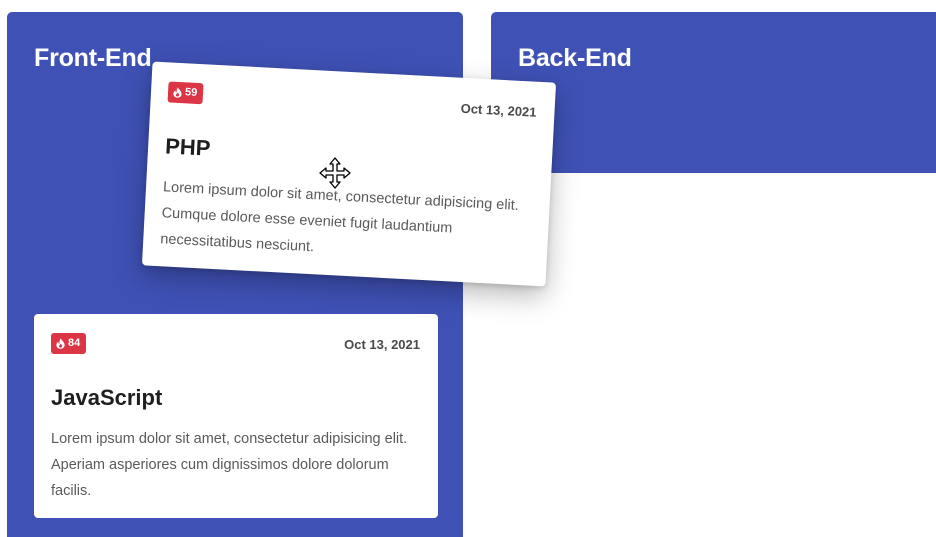  I want to click on column-title-back-end: Back-End, so click(575, 58).